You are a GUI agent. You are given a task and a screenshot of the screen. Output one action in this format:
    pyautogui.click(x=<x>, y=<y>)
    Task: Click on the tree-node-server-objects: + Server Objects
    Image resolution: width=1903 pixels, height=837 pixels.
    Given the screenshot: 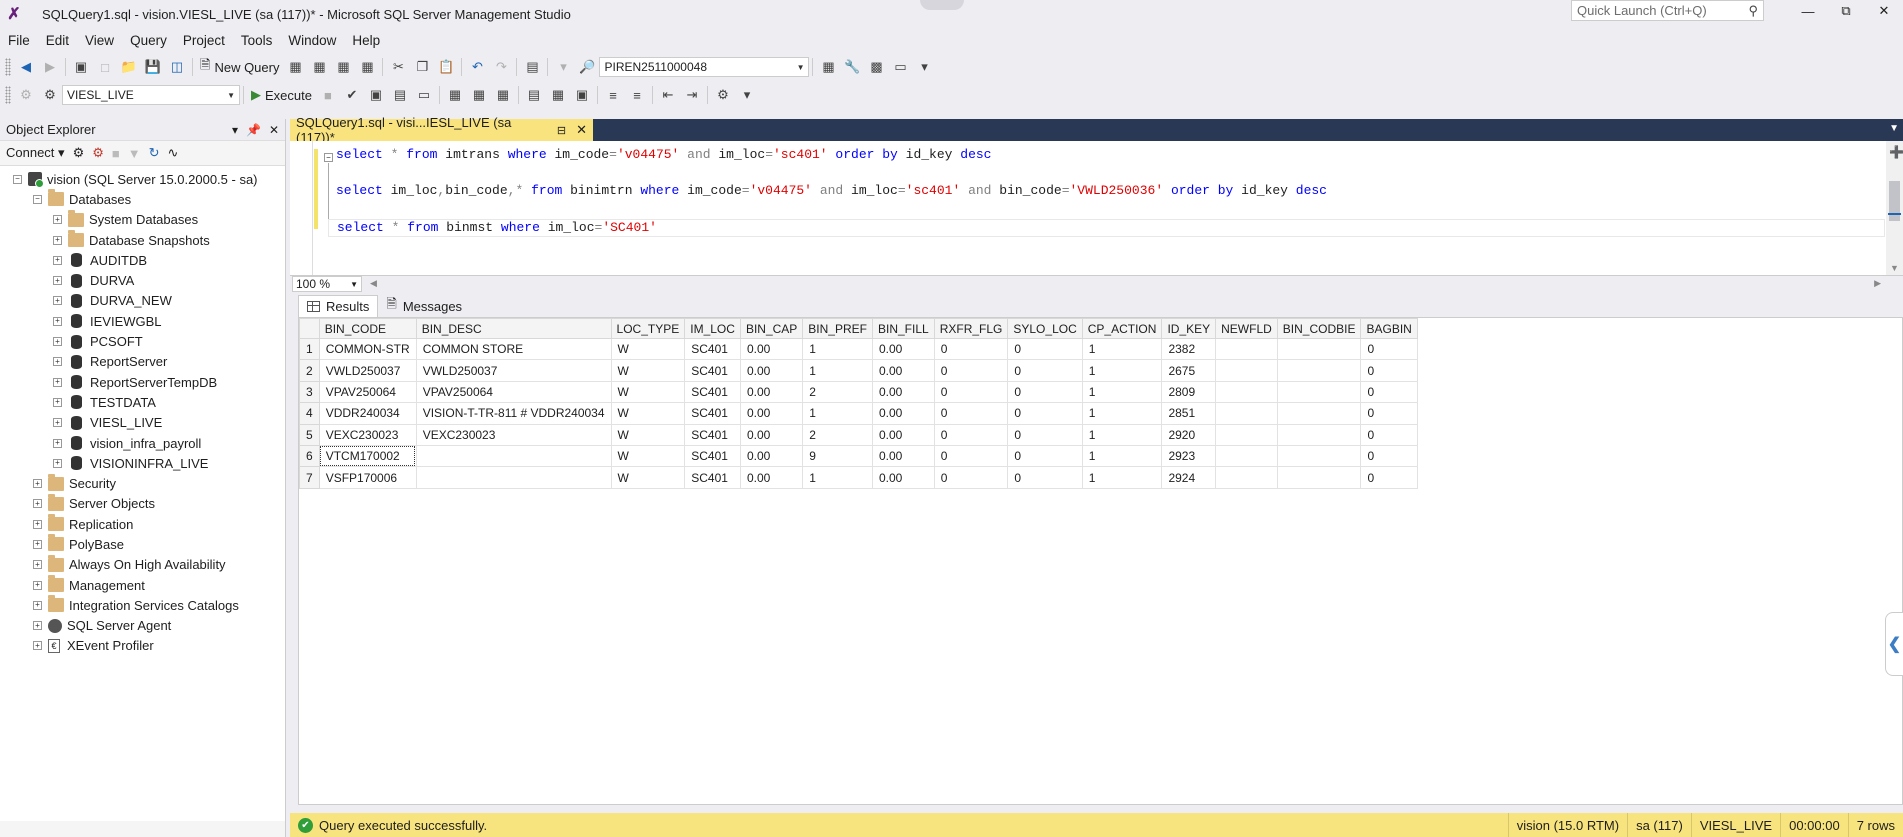 What is the action you would take?
    pyautogui.click(x=142, y=503)
    